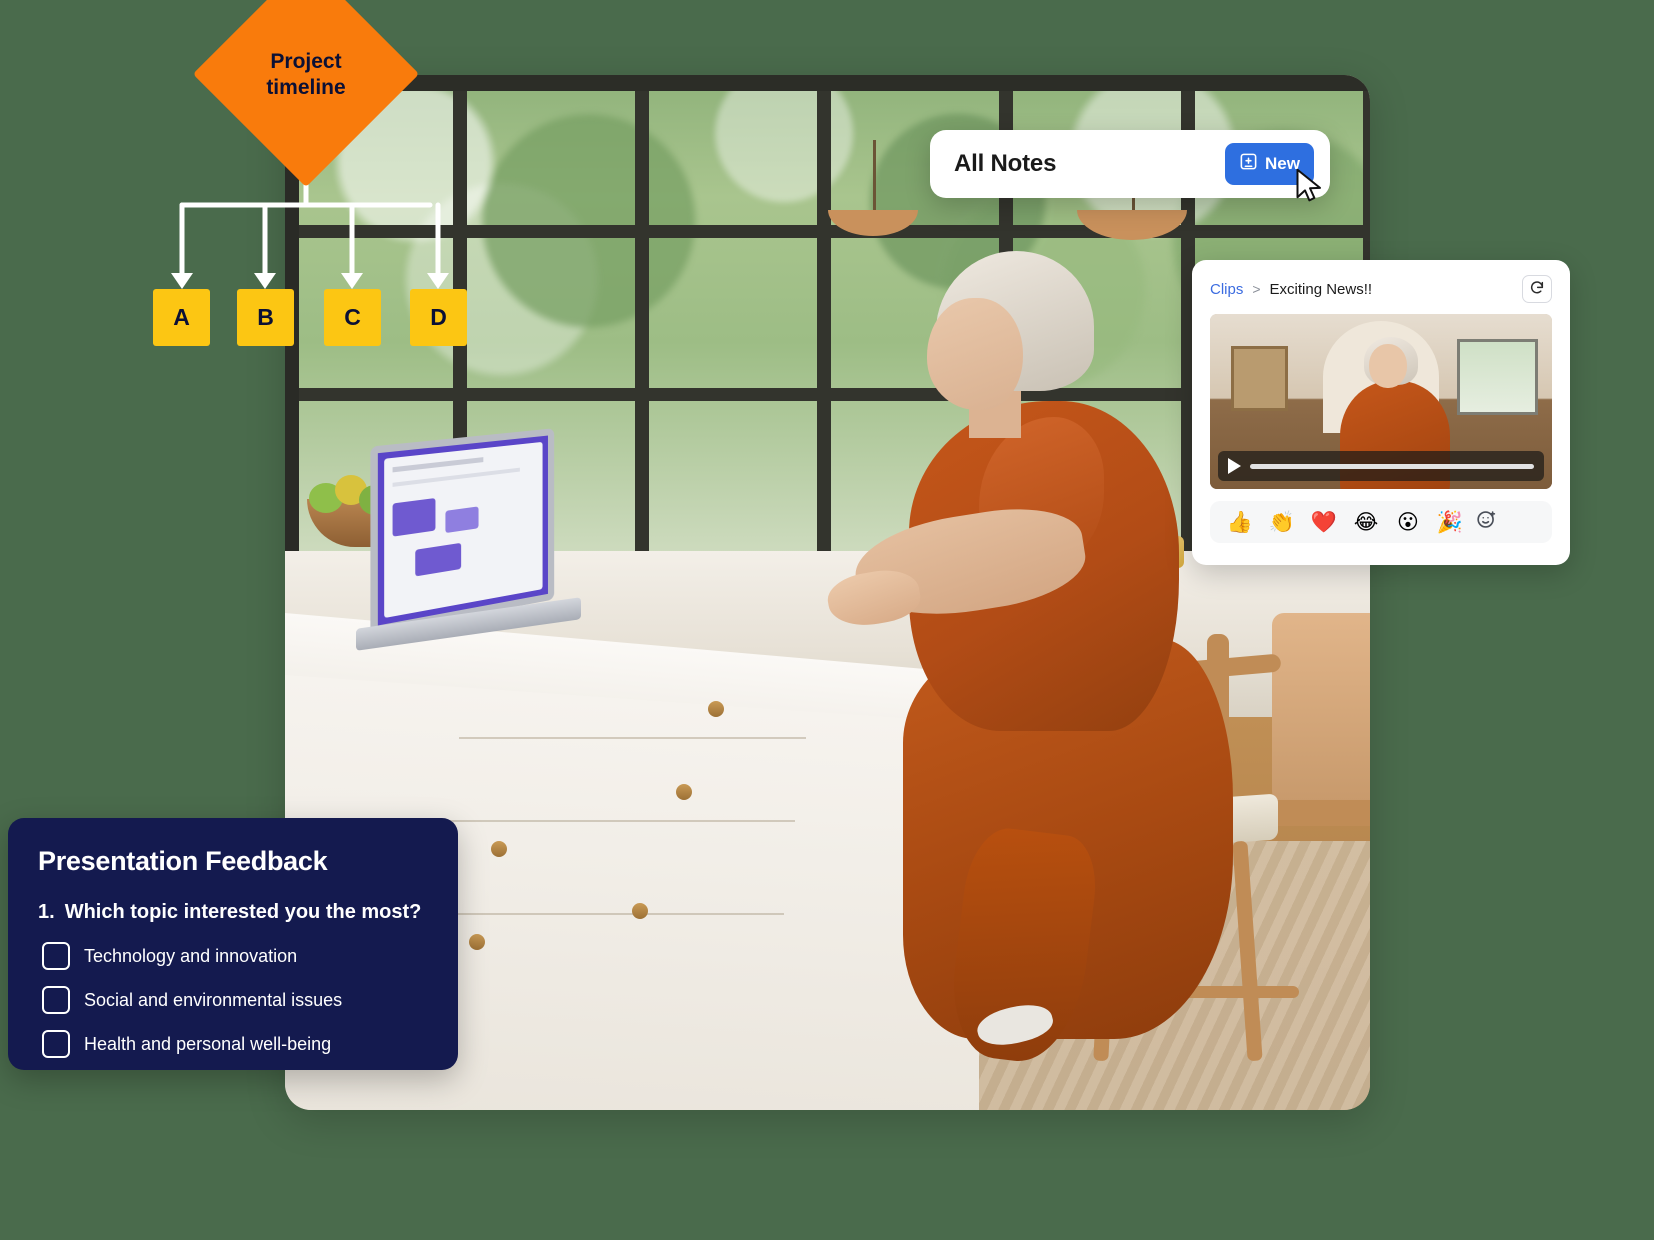  I want to click on diagram-node-b: B, so click(265, 317).